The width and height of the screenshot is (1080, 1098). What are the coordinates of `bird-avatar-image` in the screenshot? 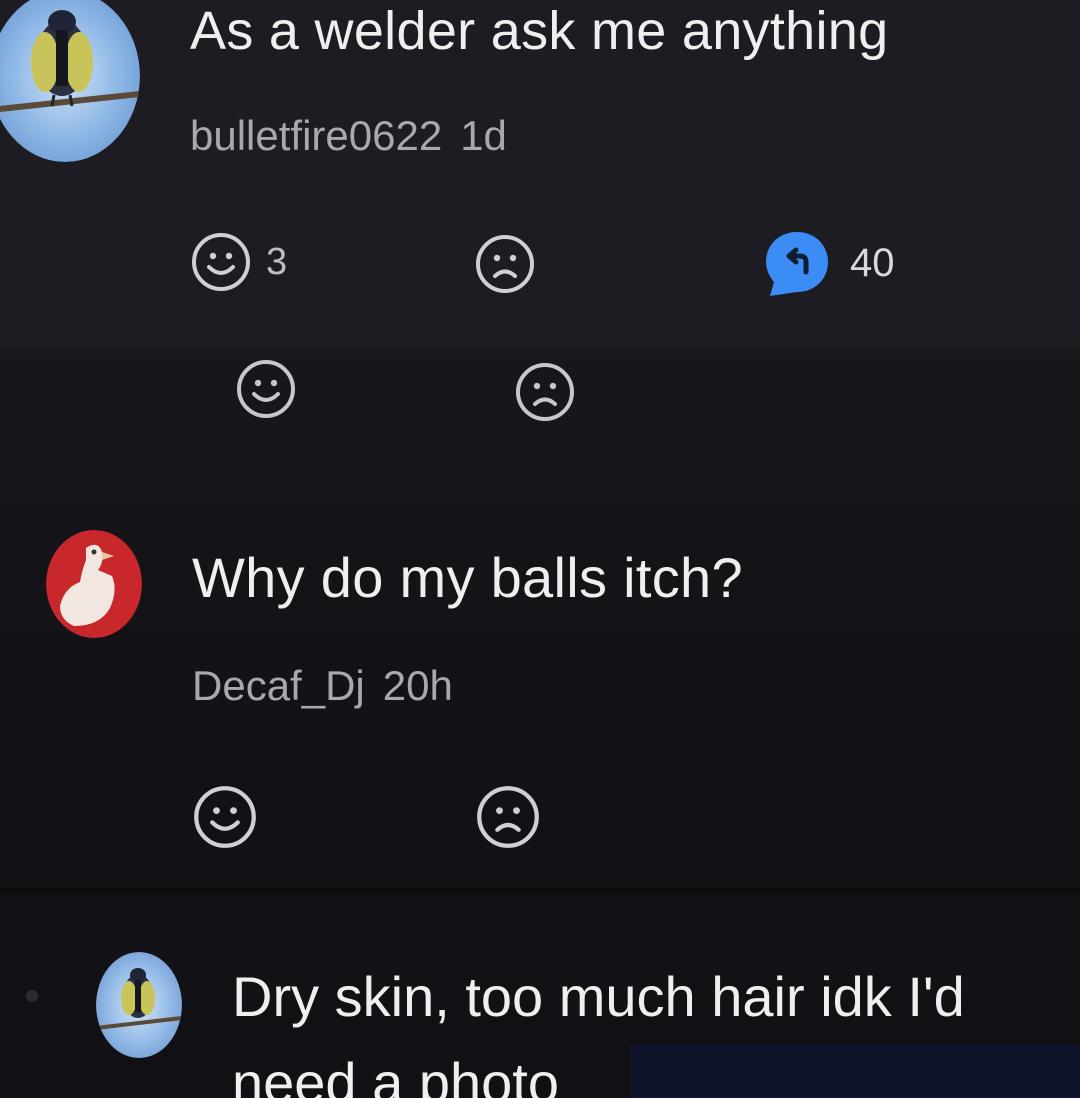 It's located at (139, 1005).